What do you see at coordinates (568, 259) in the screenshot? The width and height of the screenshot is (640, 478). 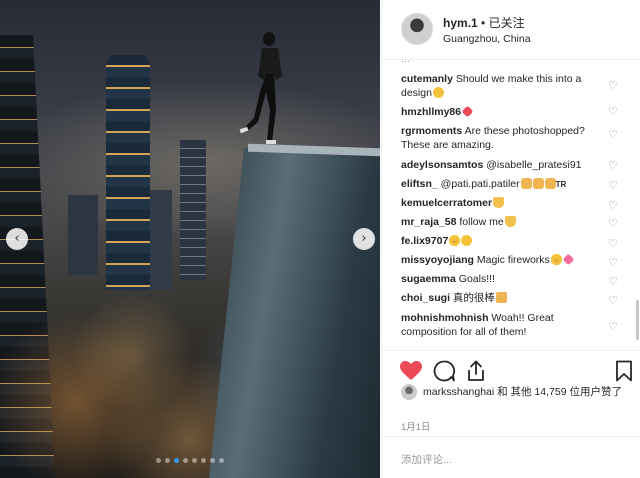 I see `pink-heart-emoji-icon` at bounding box center [568, 259].